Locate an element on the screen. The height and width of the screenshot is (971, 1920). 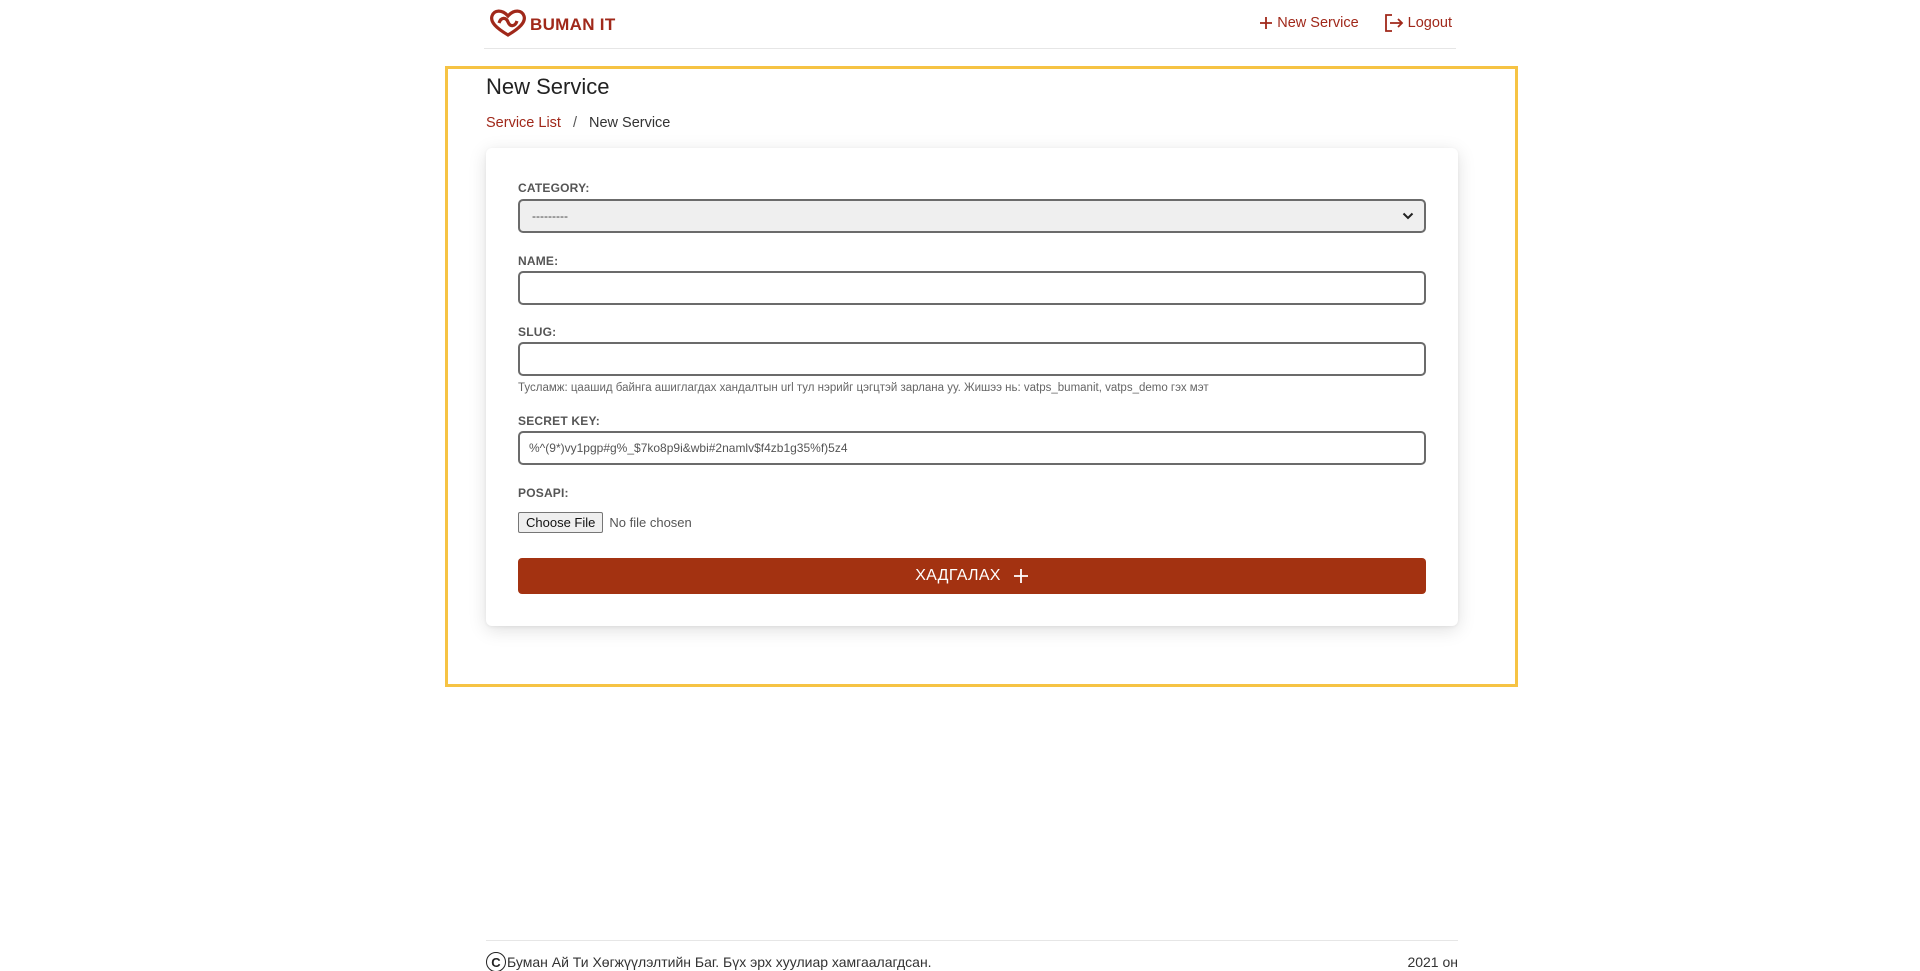
logout-label: Logout is located at coordinates (1429, 23).